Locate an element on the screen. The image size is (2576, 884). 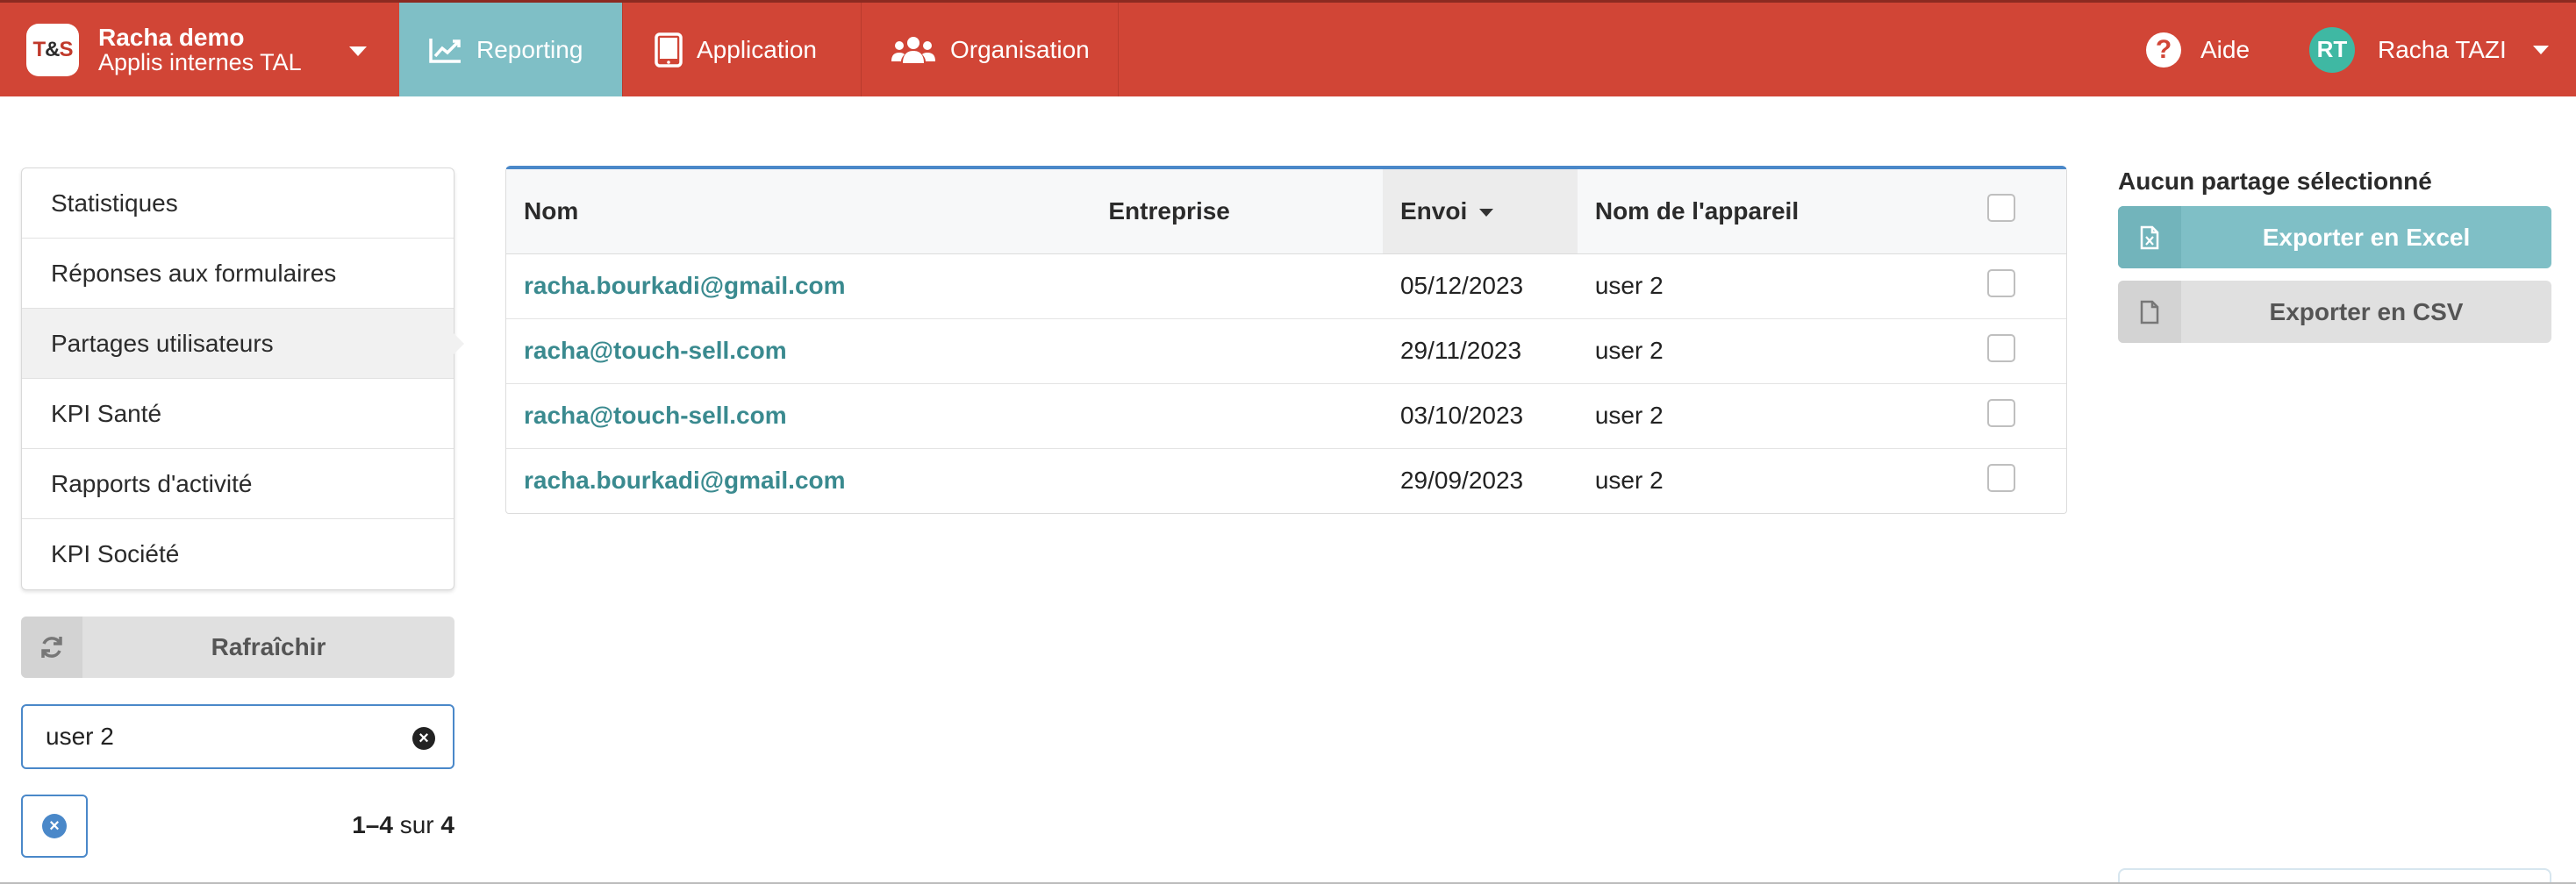
help-label: Aide is located at coordinates (2225, 49).